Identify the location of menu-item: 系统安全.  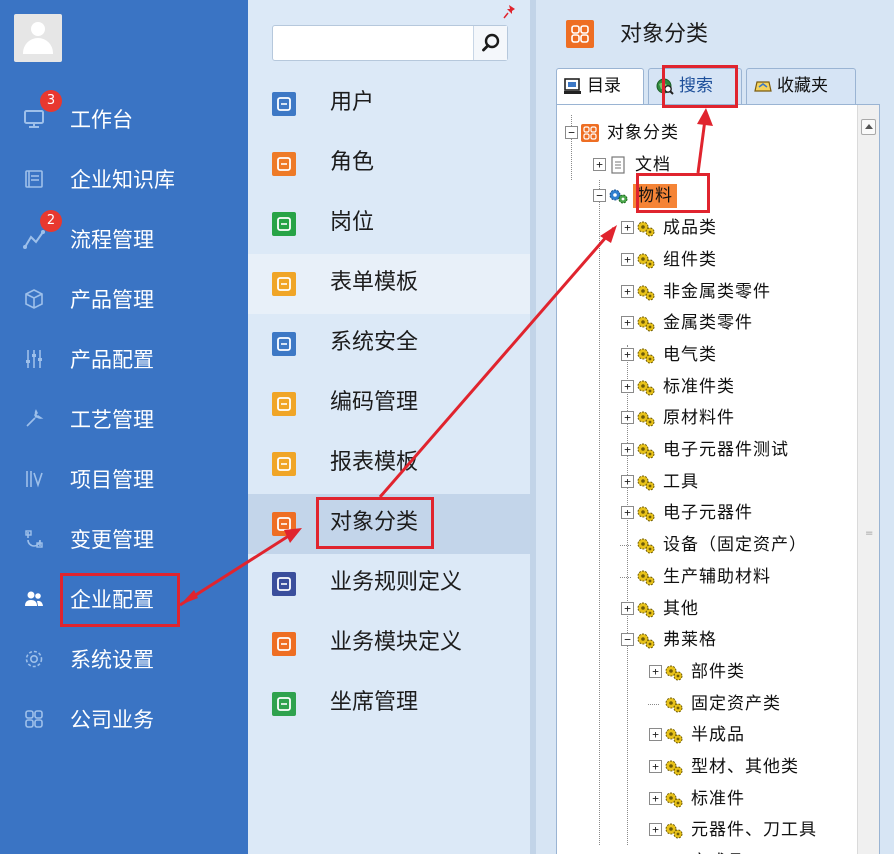
(389, 344).